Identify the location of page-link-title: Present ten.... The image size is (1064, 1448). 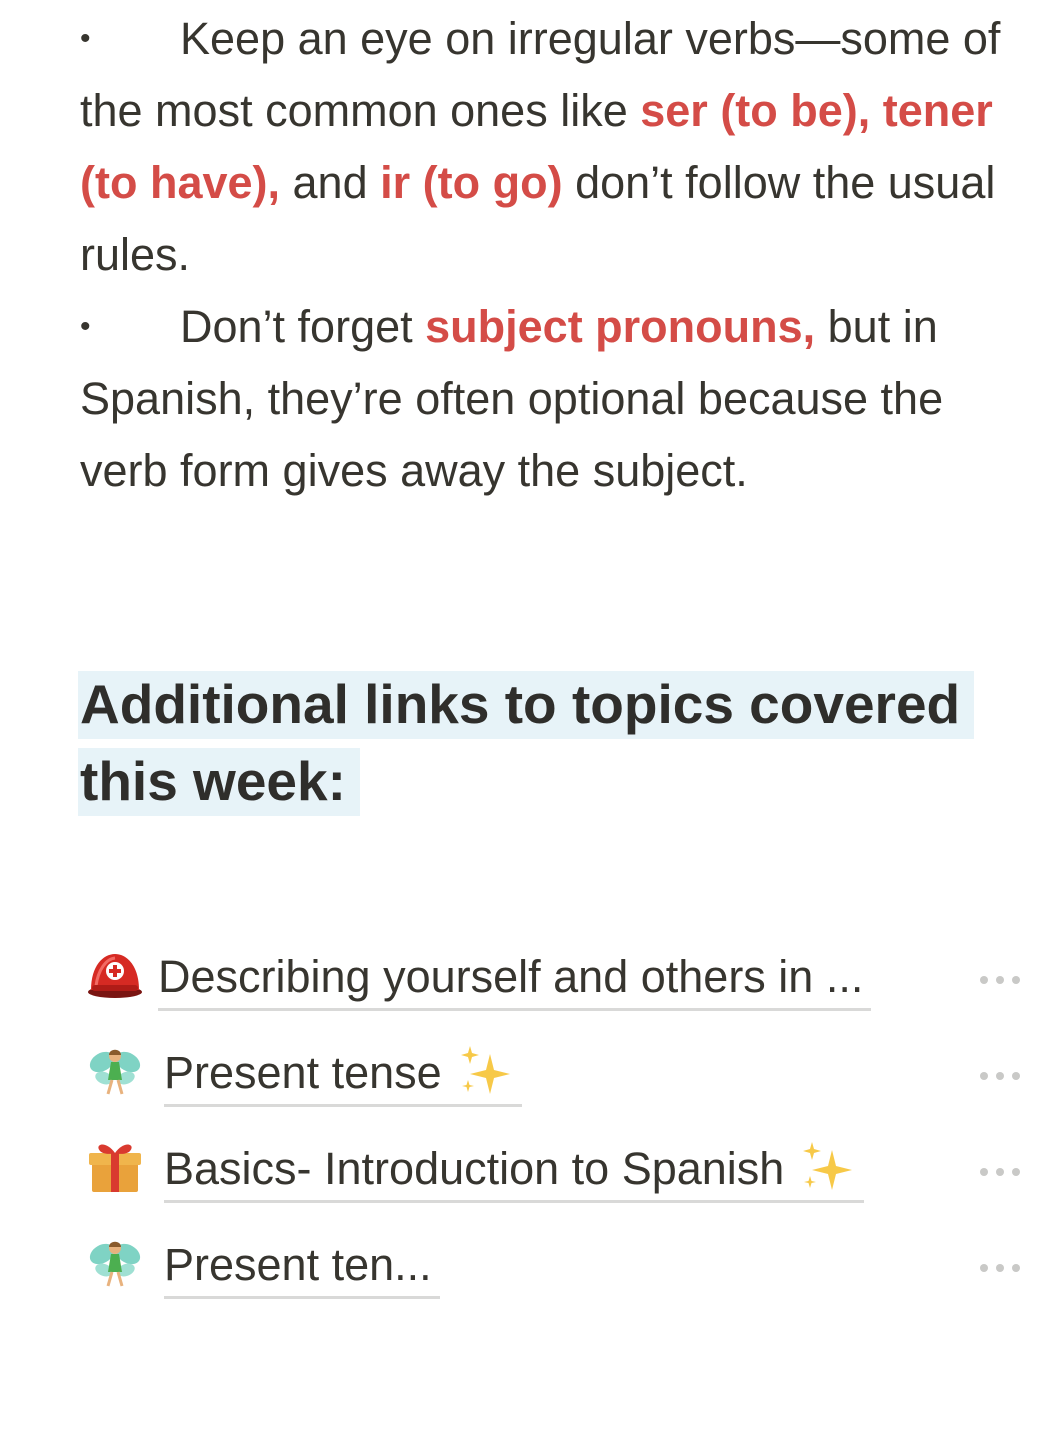
(302, 1266).